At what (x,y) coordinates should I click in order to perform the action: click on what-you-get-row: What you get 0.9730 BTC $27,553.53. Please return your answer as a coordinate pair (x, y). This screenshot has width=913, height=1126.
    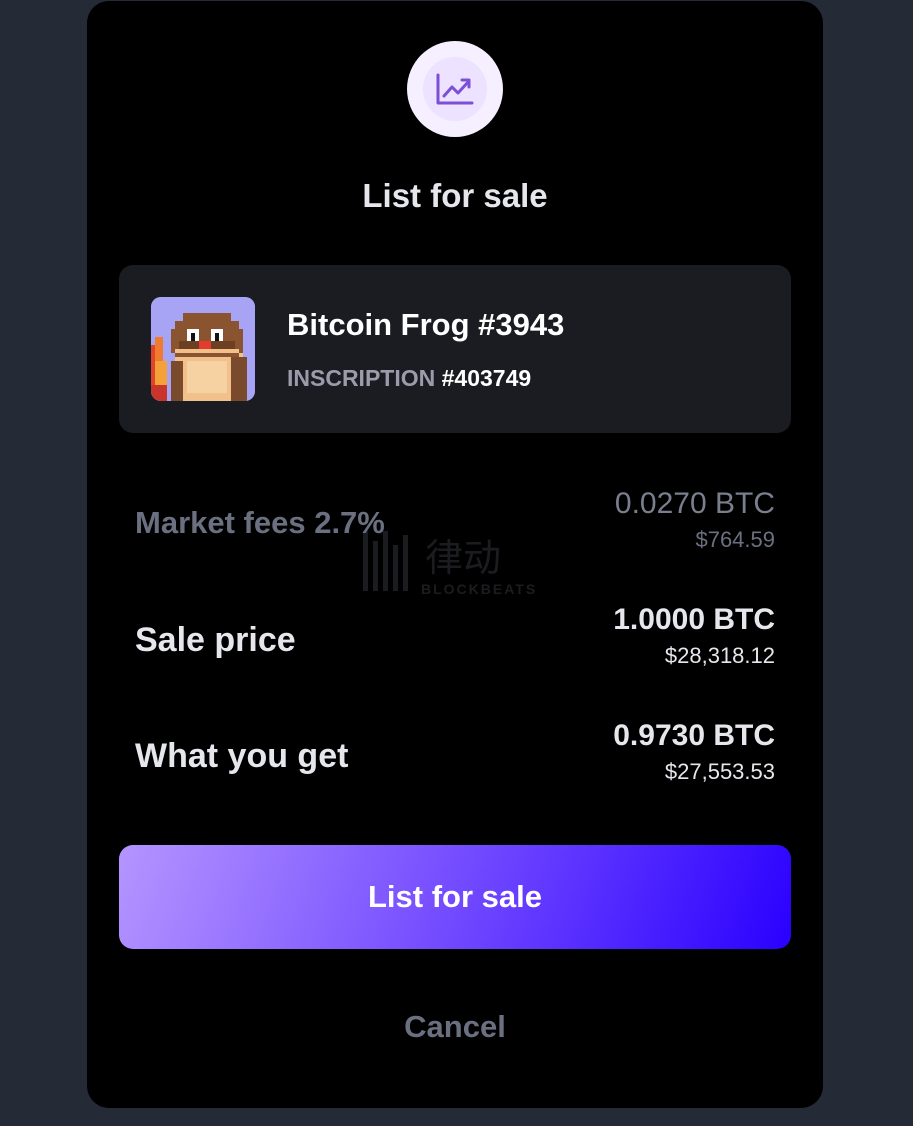
    Looking at the image, I should click on (455, 759).